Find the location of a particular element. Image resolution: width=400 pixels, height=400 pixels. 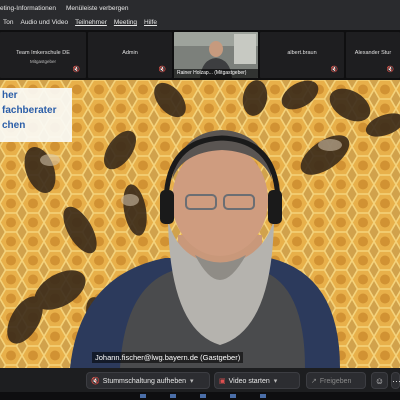

banner-overlay: her fachberater chen is located at coordinates (36, 115).